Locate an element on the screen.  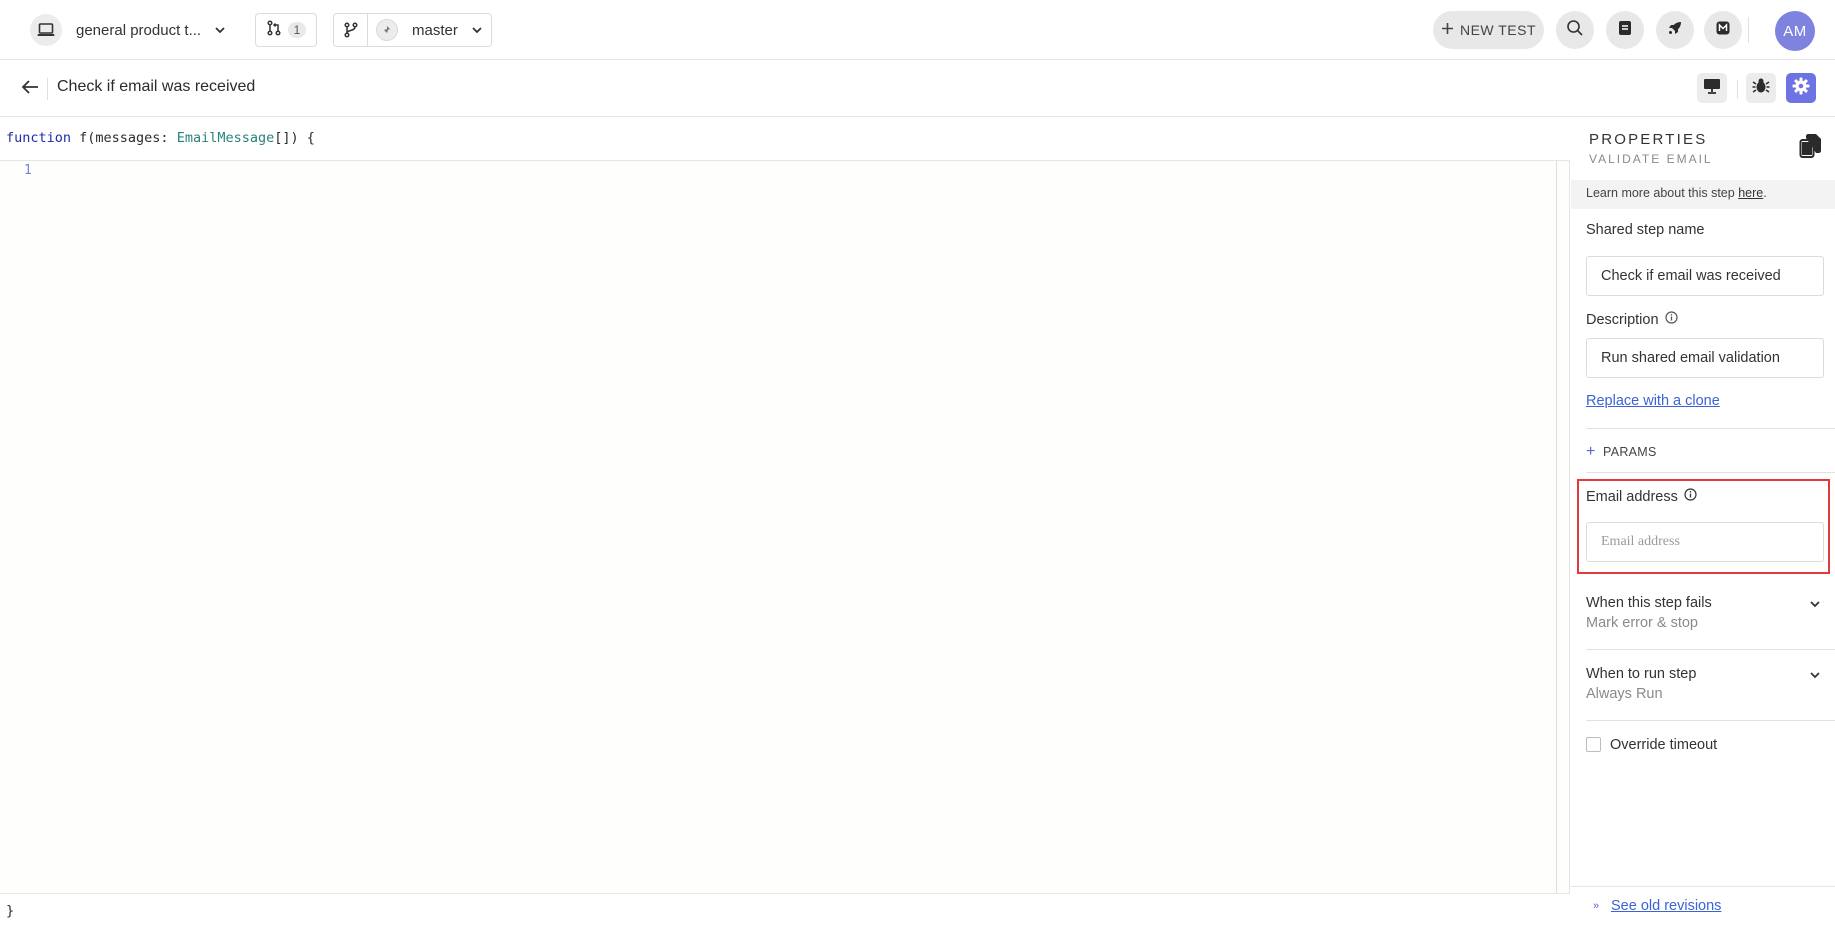
email-address-label: Email address is located at coordinates (1641, 496).